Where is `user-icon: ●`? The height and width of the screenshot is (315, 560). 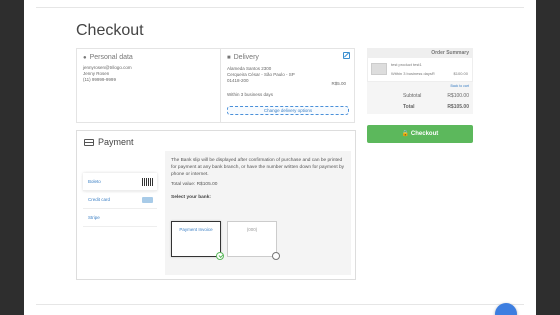 user-icon: ● is located at coordinates (85, 57).